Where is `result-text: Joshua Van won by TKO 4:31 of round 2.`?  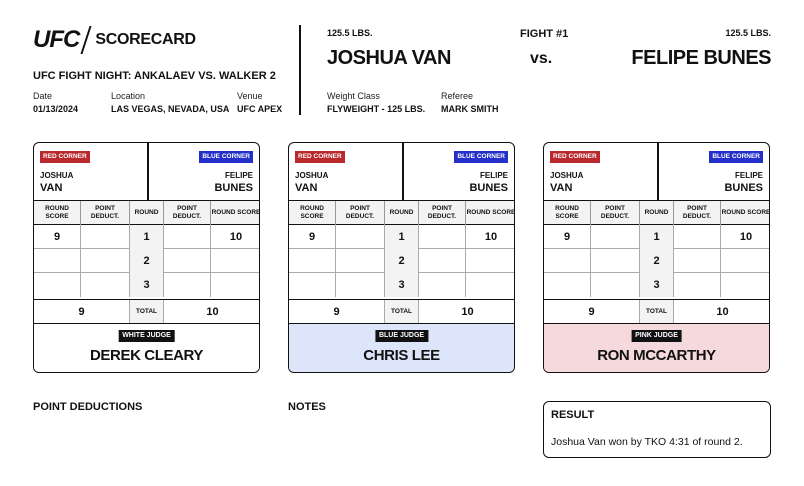 result-text: Joshua Van won by TKO 4:31 of round 2. is located at coordinates (647, 442).